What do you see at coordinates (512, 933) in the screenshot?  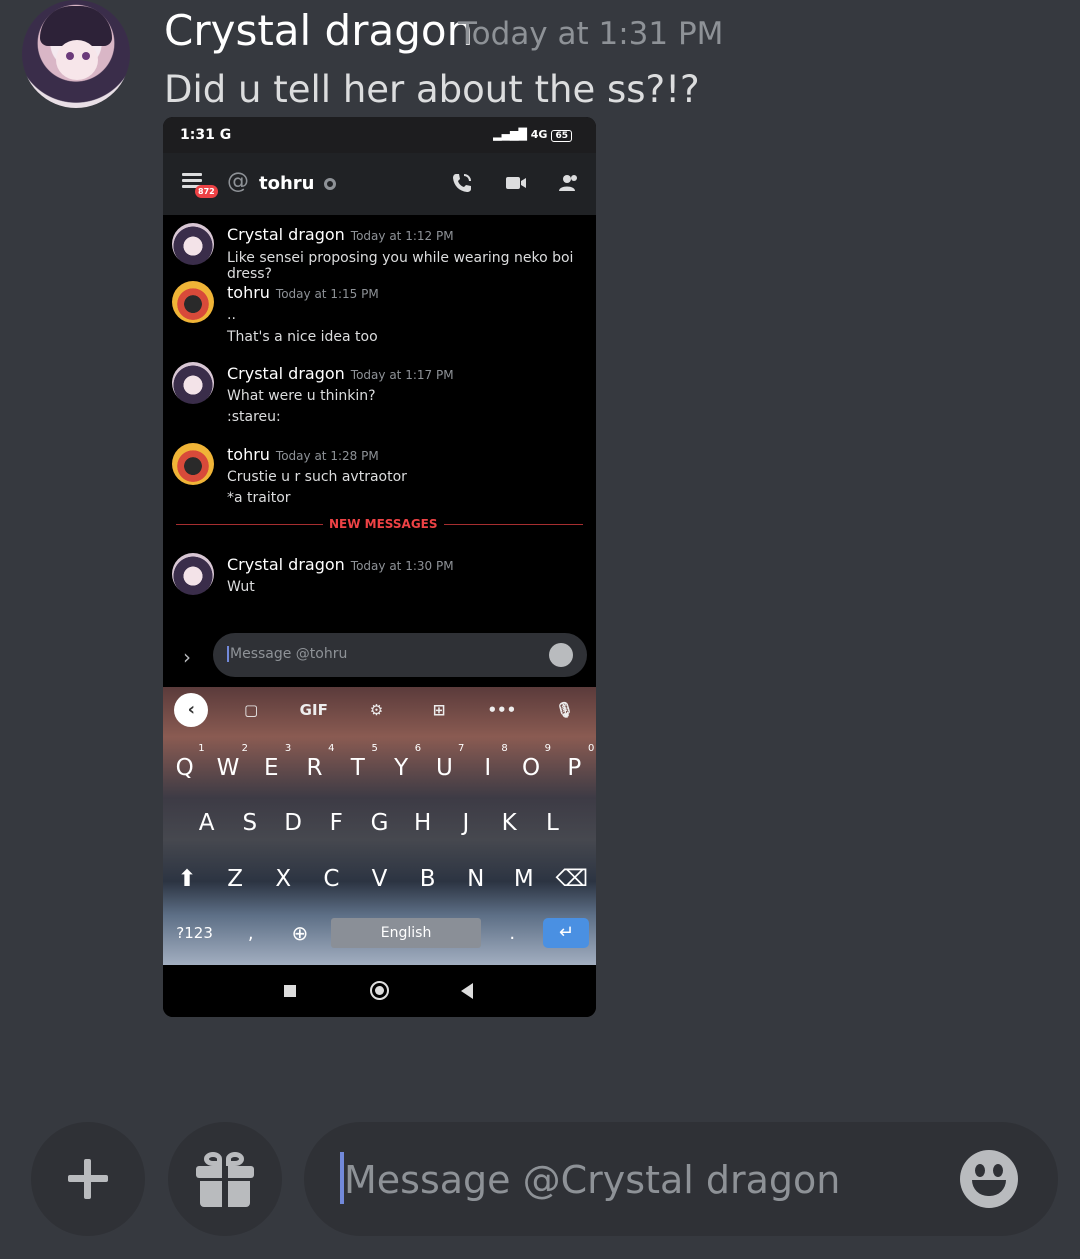 I see `key-period: .` at bounding box center [512, 933].